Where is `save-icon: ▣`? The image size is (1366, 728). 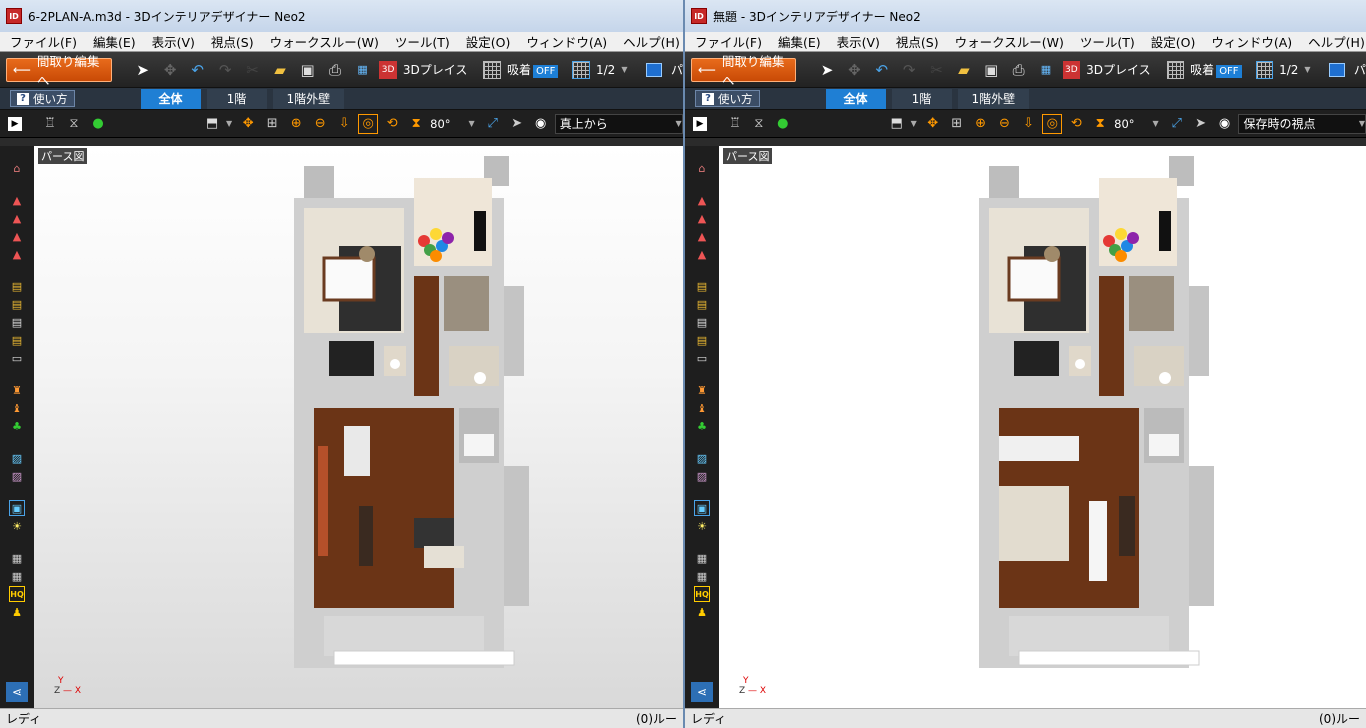 save-icon: ▣ is located at coordinates (307, 70).